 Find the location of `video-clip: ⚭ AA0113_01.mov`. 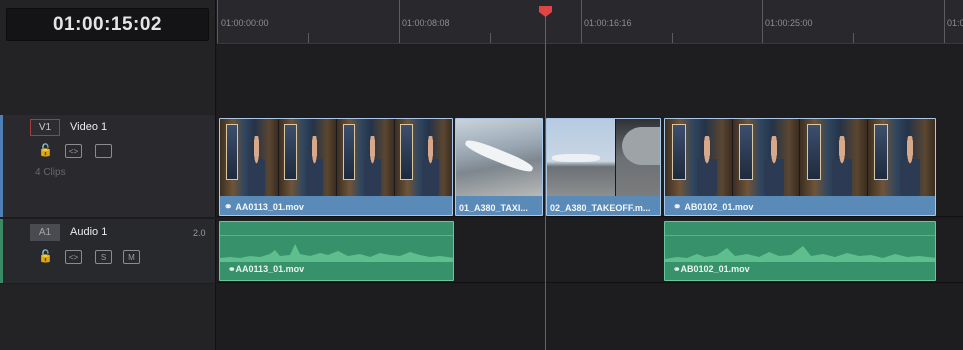

video-clip: ⚭ AA0113_01.mov is located at coordinates (336, 167).